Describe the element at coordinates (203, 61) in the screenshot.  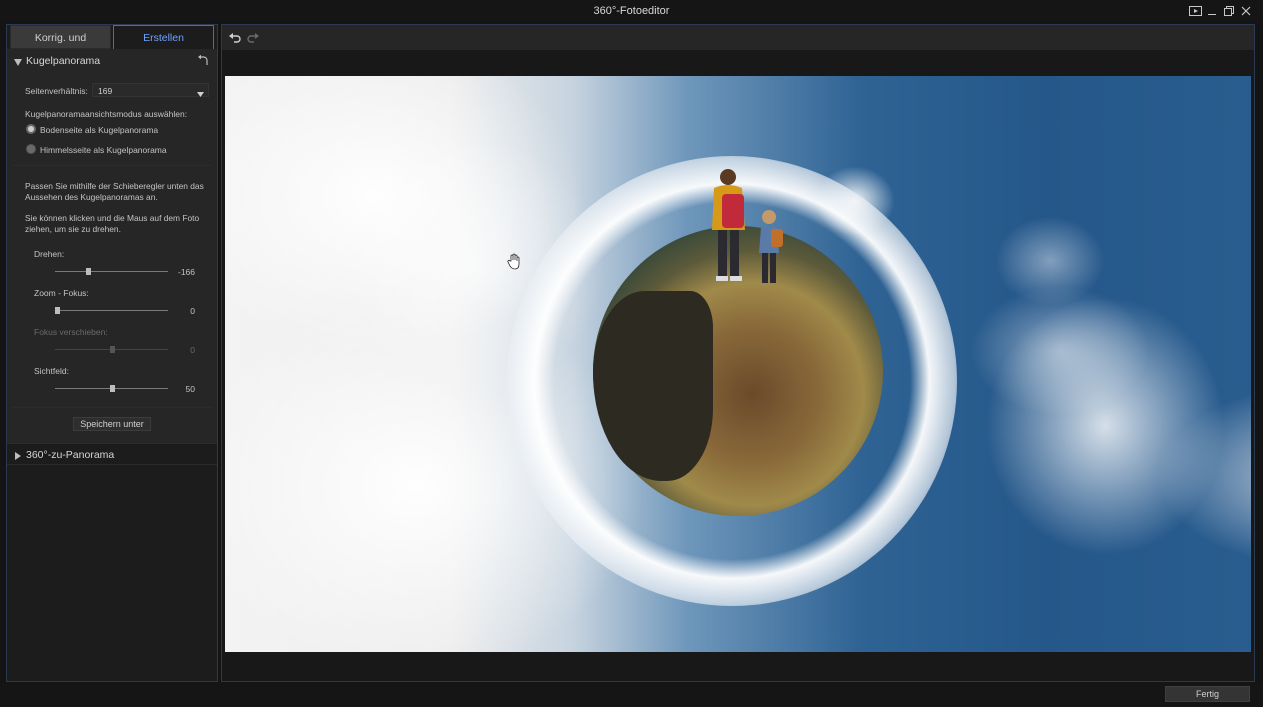
I see `reset-icon` at that location.